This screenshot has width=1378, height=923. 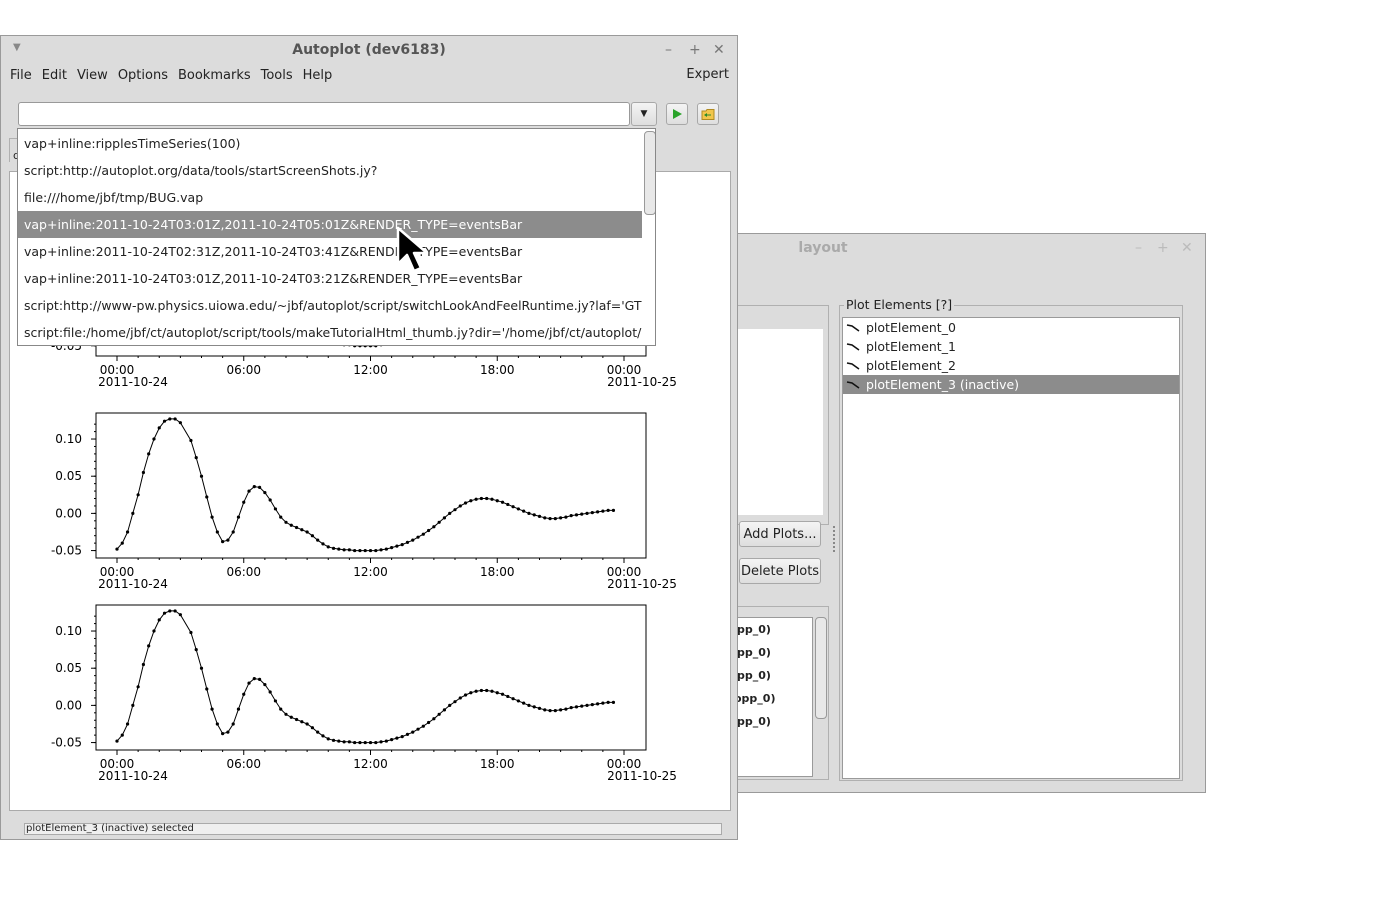 What do you see at coordinates (277, 75) in the screenshot?
I see `menu-tools: Tools` at bounding box center [277, 75].